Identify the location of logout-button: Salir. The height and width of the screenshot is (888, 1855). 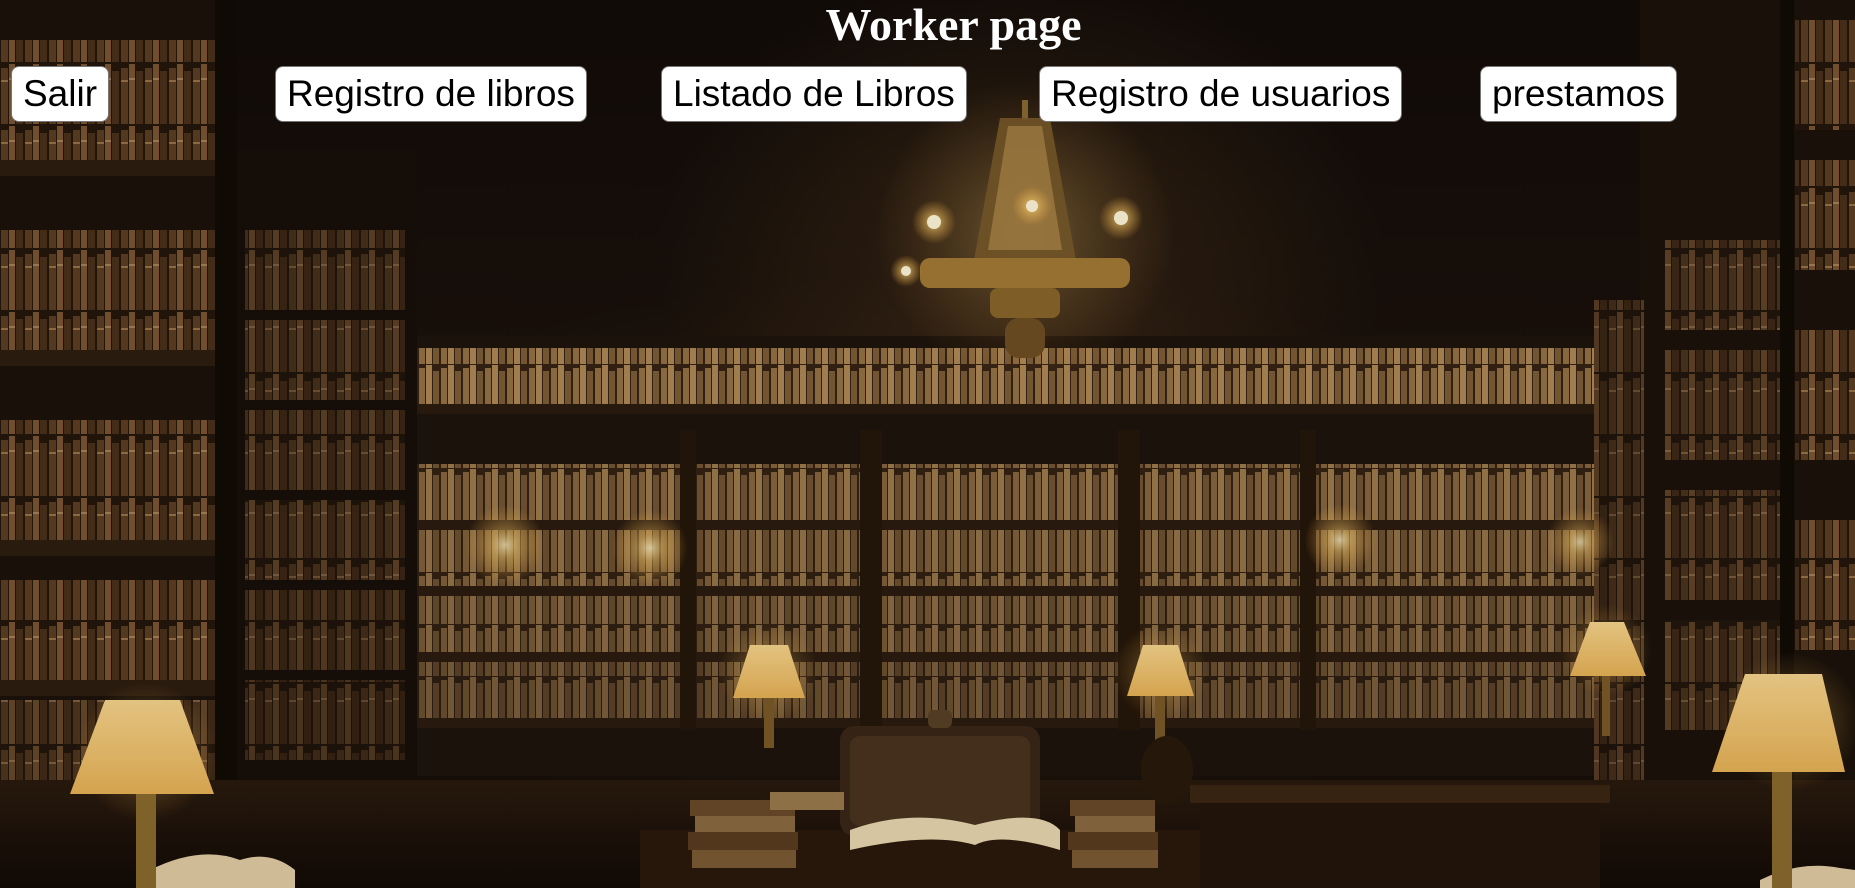
(60, 94).